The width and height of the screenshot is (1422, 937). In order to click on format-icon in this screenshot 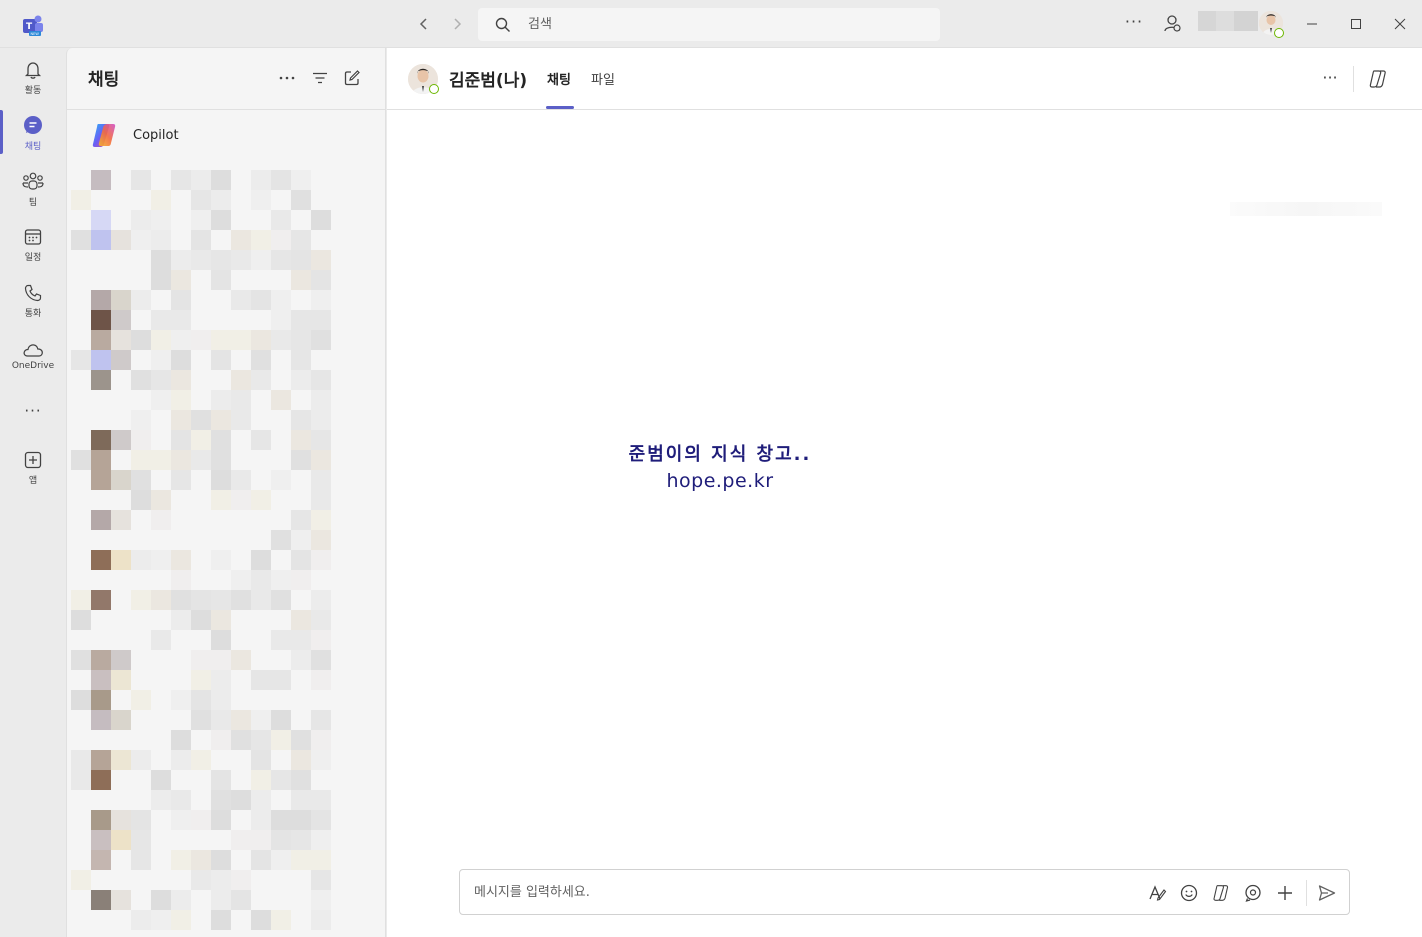, I will do `click(1157, 893)`.